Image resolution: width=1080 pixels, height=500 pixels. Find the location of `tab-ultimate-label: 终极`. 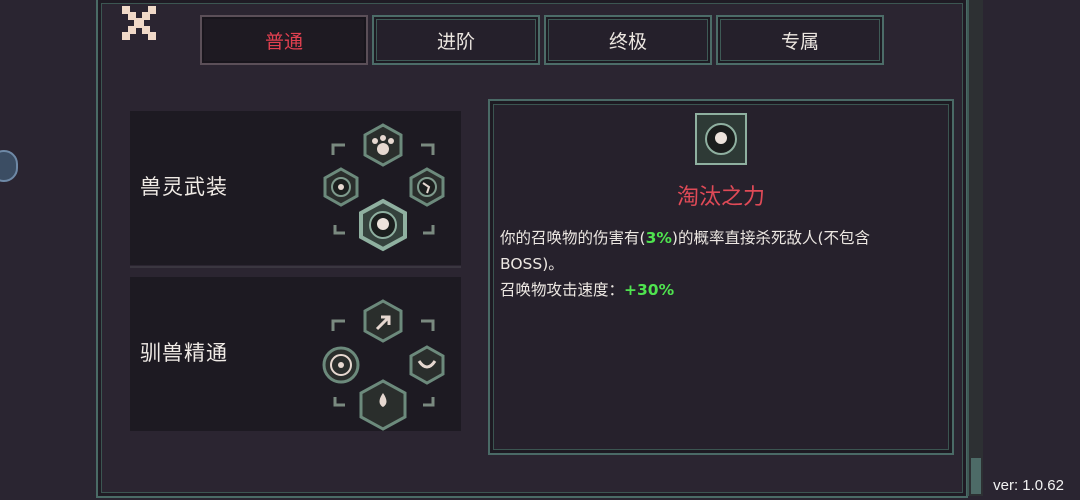

tab-ultimate-label: 终极 is located at coordinates (627, 41).